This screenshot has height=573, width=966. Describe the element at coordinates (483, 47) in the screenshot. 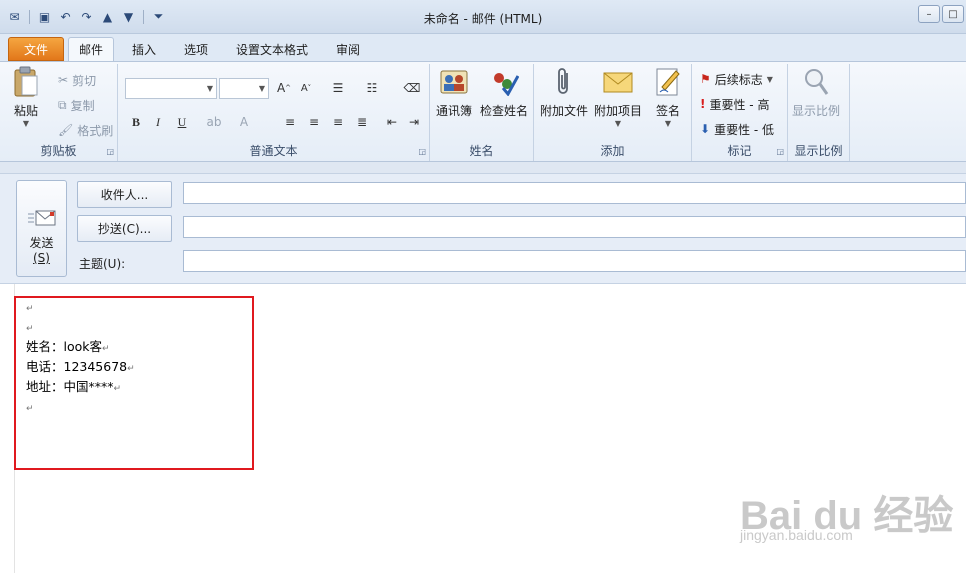

I see `ribbon-tabs: 文件 邮件 插入 选项 设置文本格式 审阅` at that location.